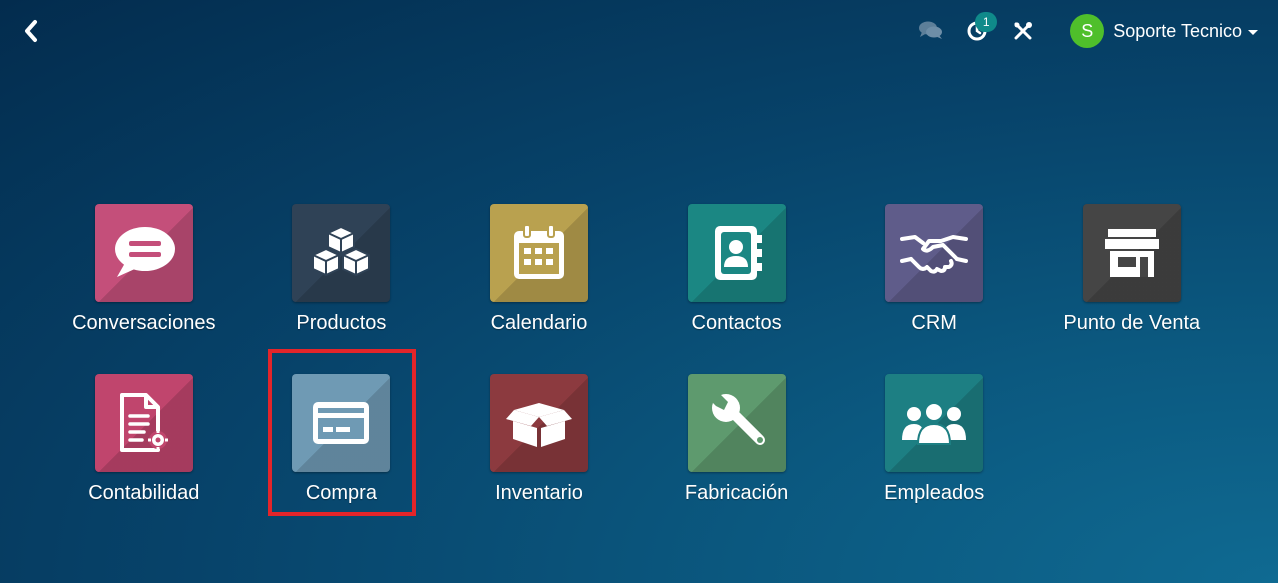 This screenshot has height=583, width=1278. I want to click on user-menu: S Soporte Tecnico, so click(1164, 31).